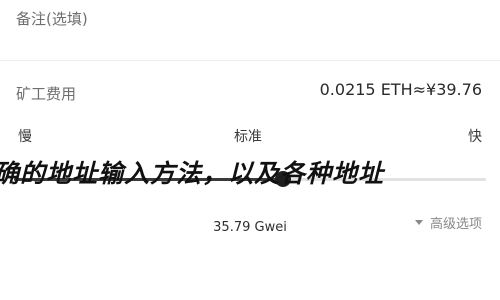  I want to click on divider, so click(250, 60).